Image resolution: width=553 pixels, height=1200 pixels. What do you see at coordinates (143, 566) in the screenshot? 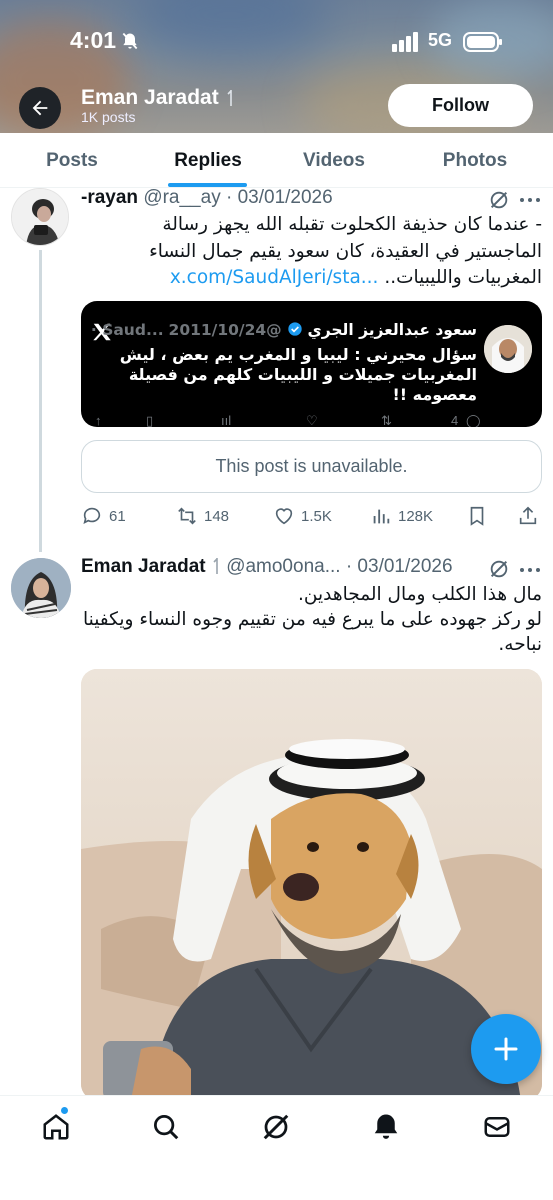
I see `author-name: Eman Jaradat` at bounding box center [143, 566].